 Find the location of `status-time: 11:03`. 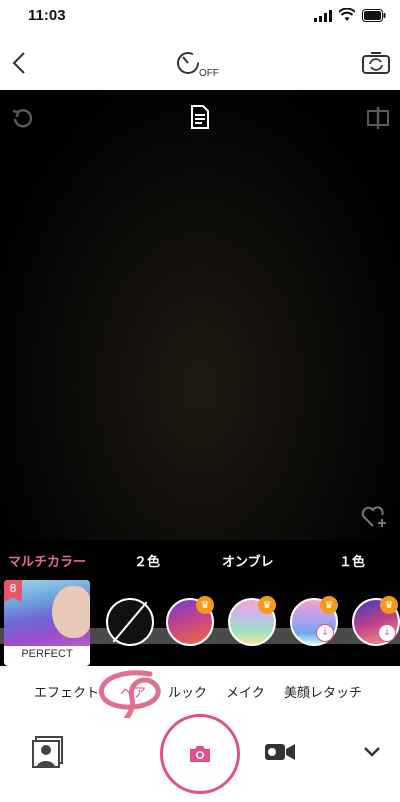

status-time: 11:03 is located at coordinates (47, 15).